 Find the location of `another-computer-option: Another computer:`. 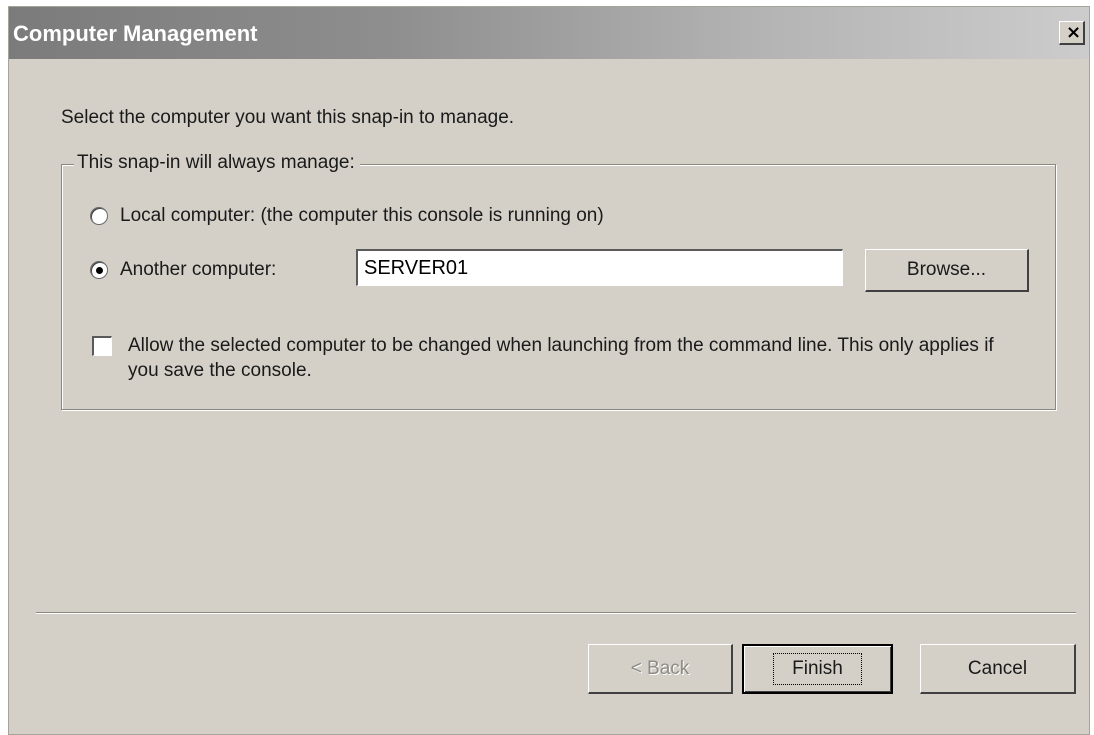

another-computer-option: Another computer: is located at coordinates (183, 270).